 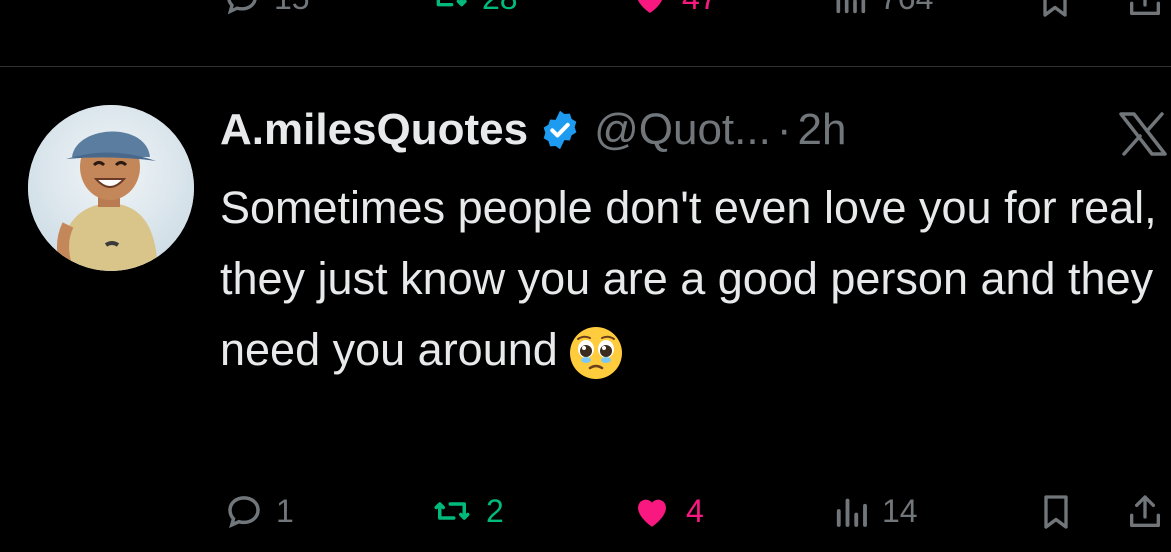 What do you see at coordinates (265, 9) in the screenshot?
I see `prev-reply-button: 15` at bounding box center [265, 9].